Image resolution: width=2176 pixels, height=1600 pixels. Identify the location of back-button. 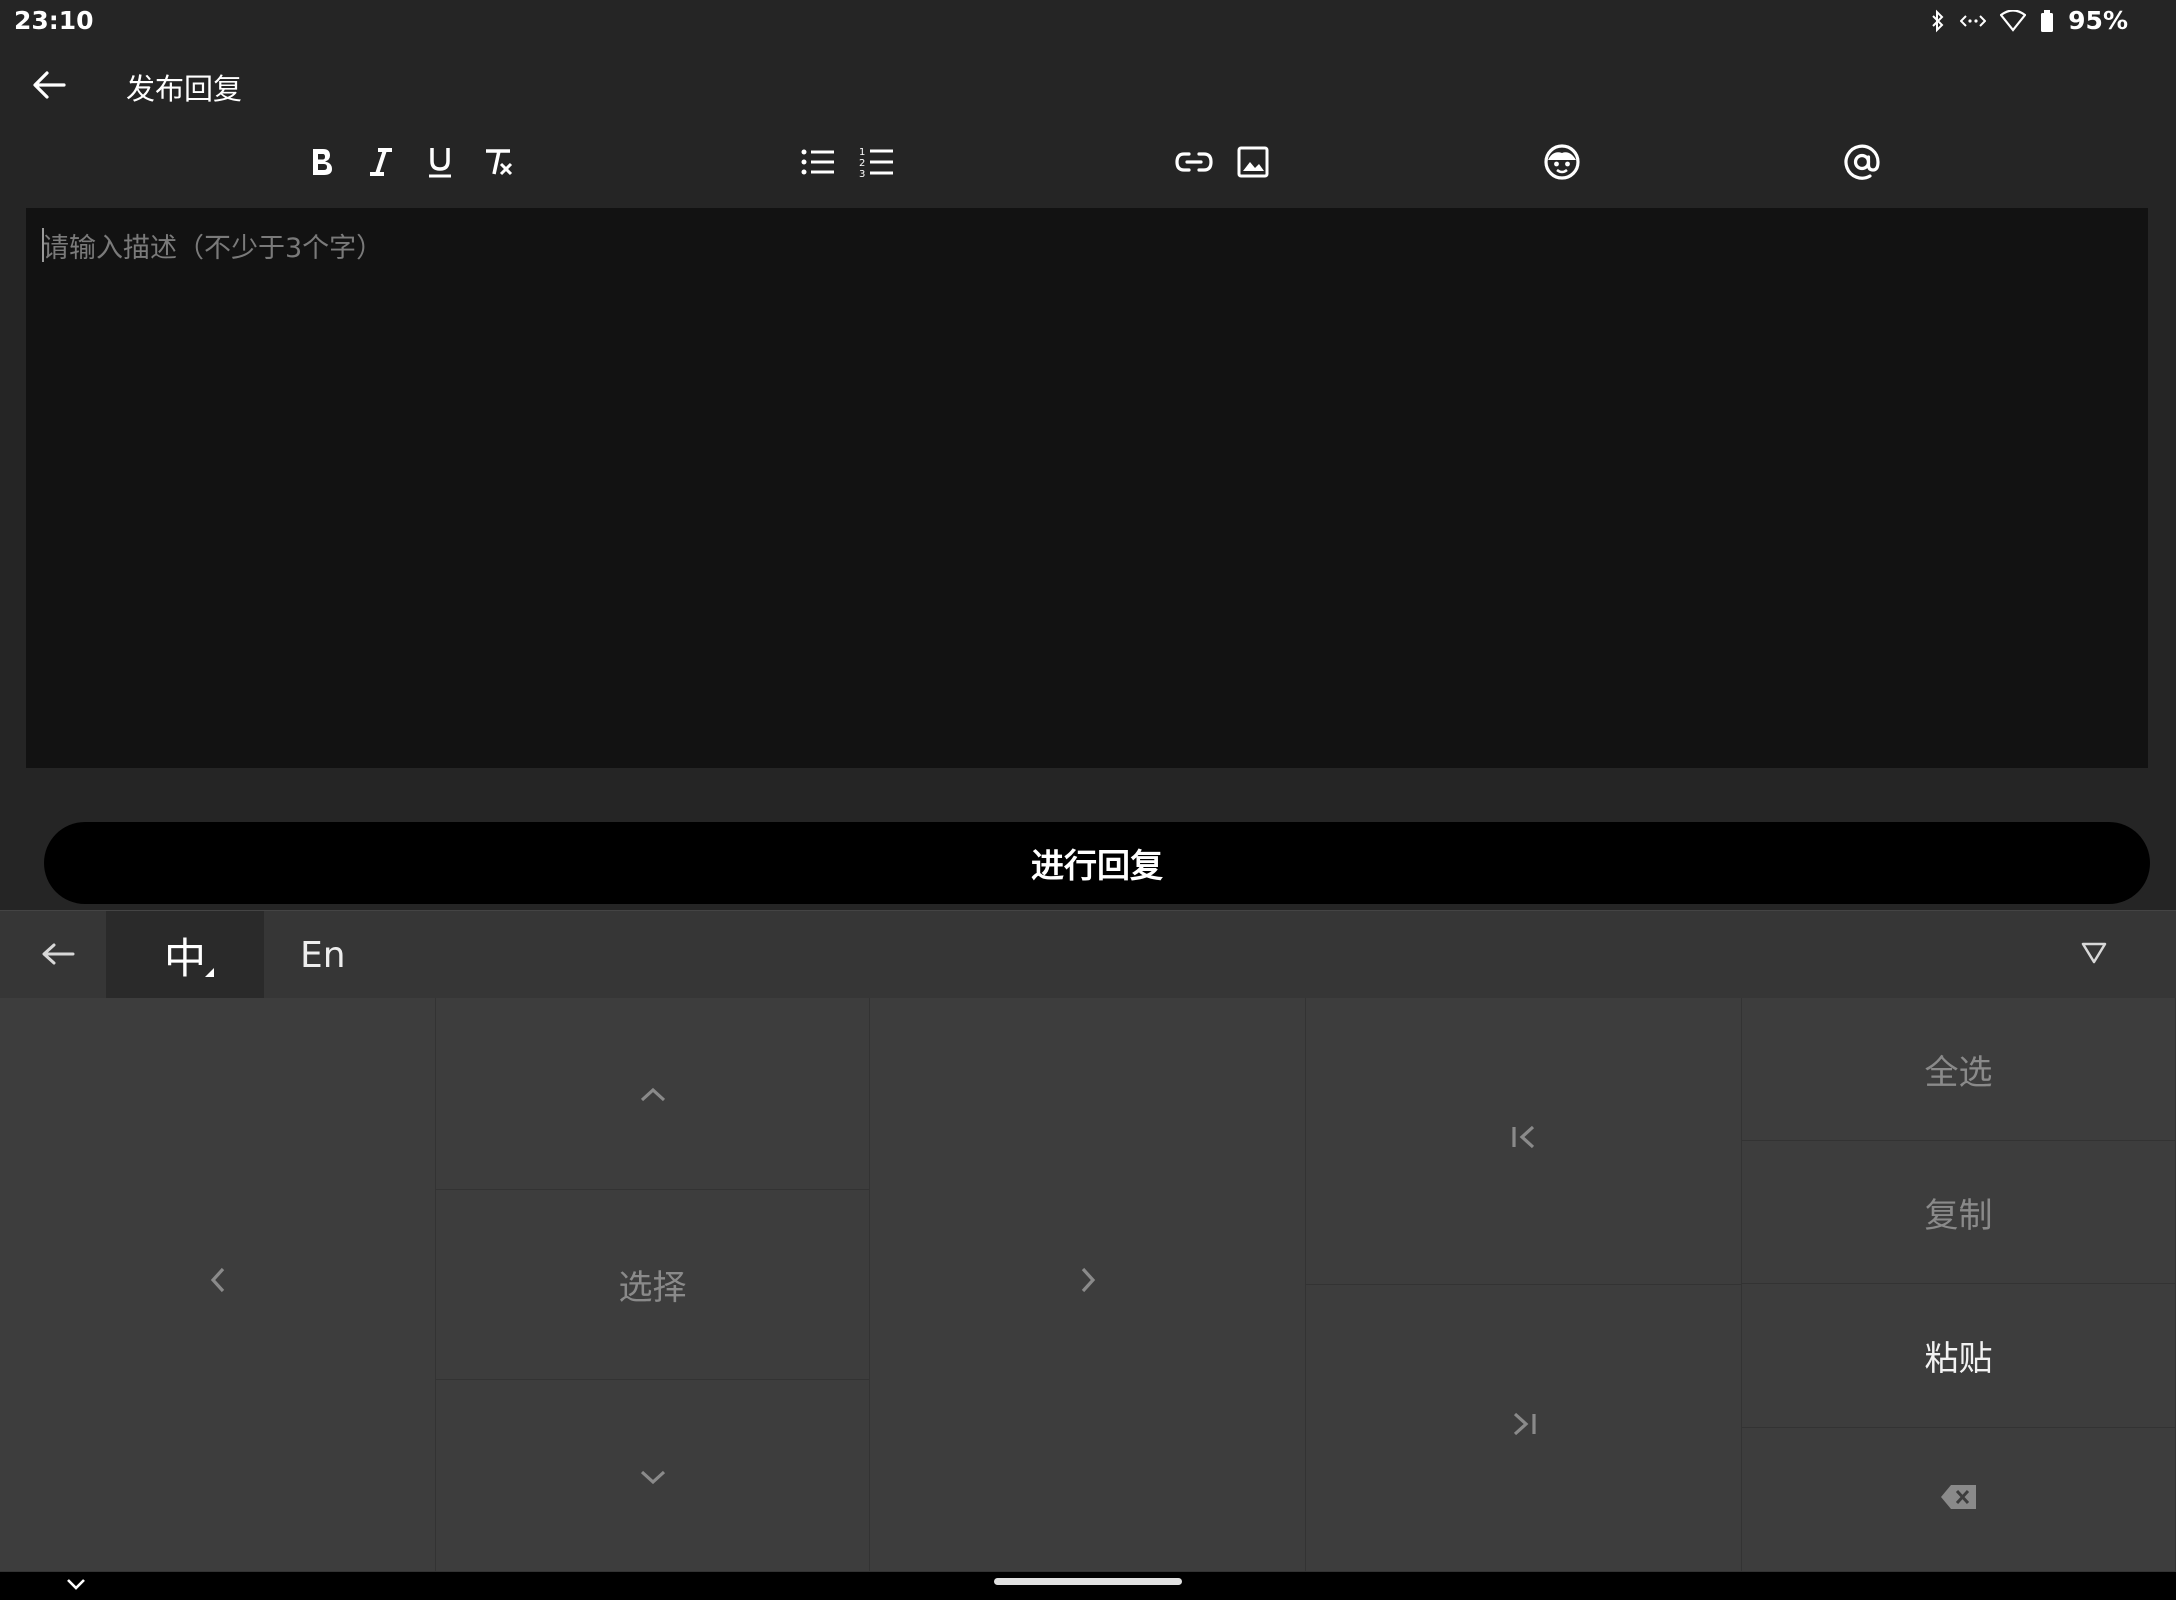
(49, 87).